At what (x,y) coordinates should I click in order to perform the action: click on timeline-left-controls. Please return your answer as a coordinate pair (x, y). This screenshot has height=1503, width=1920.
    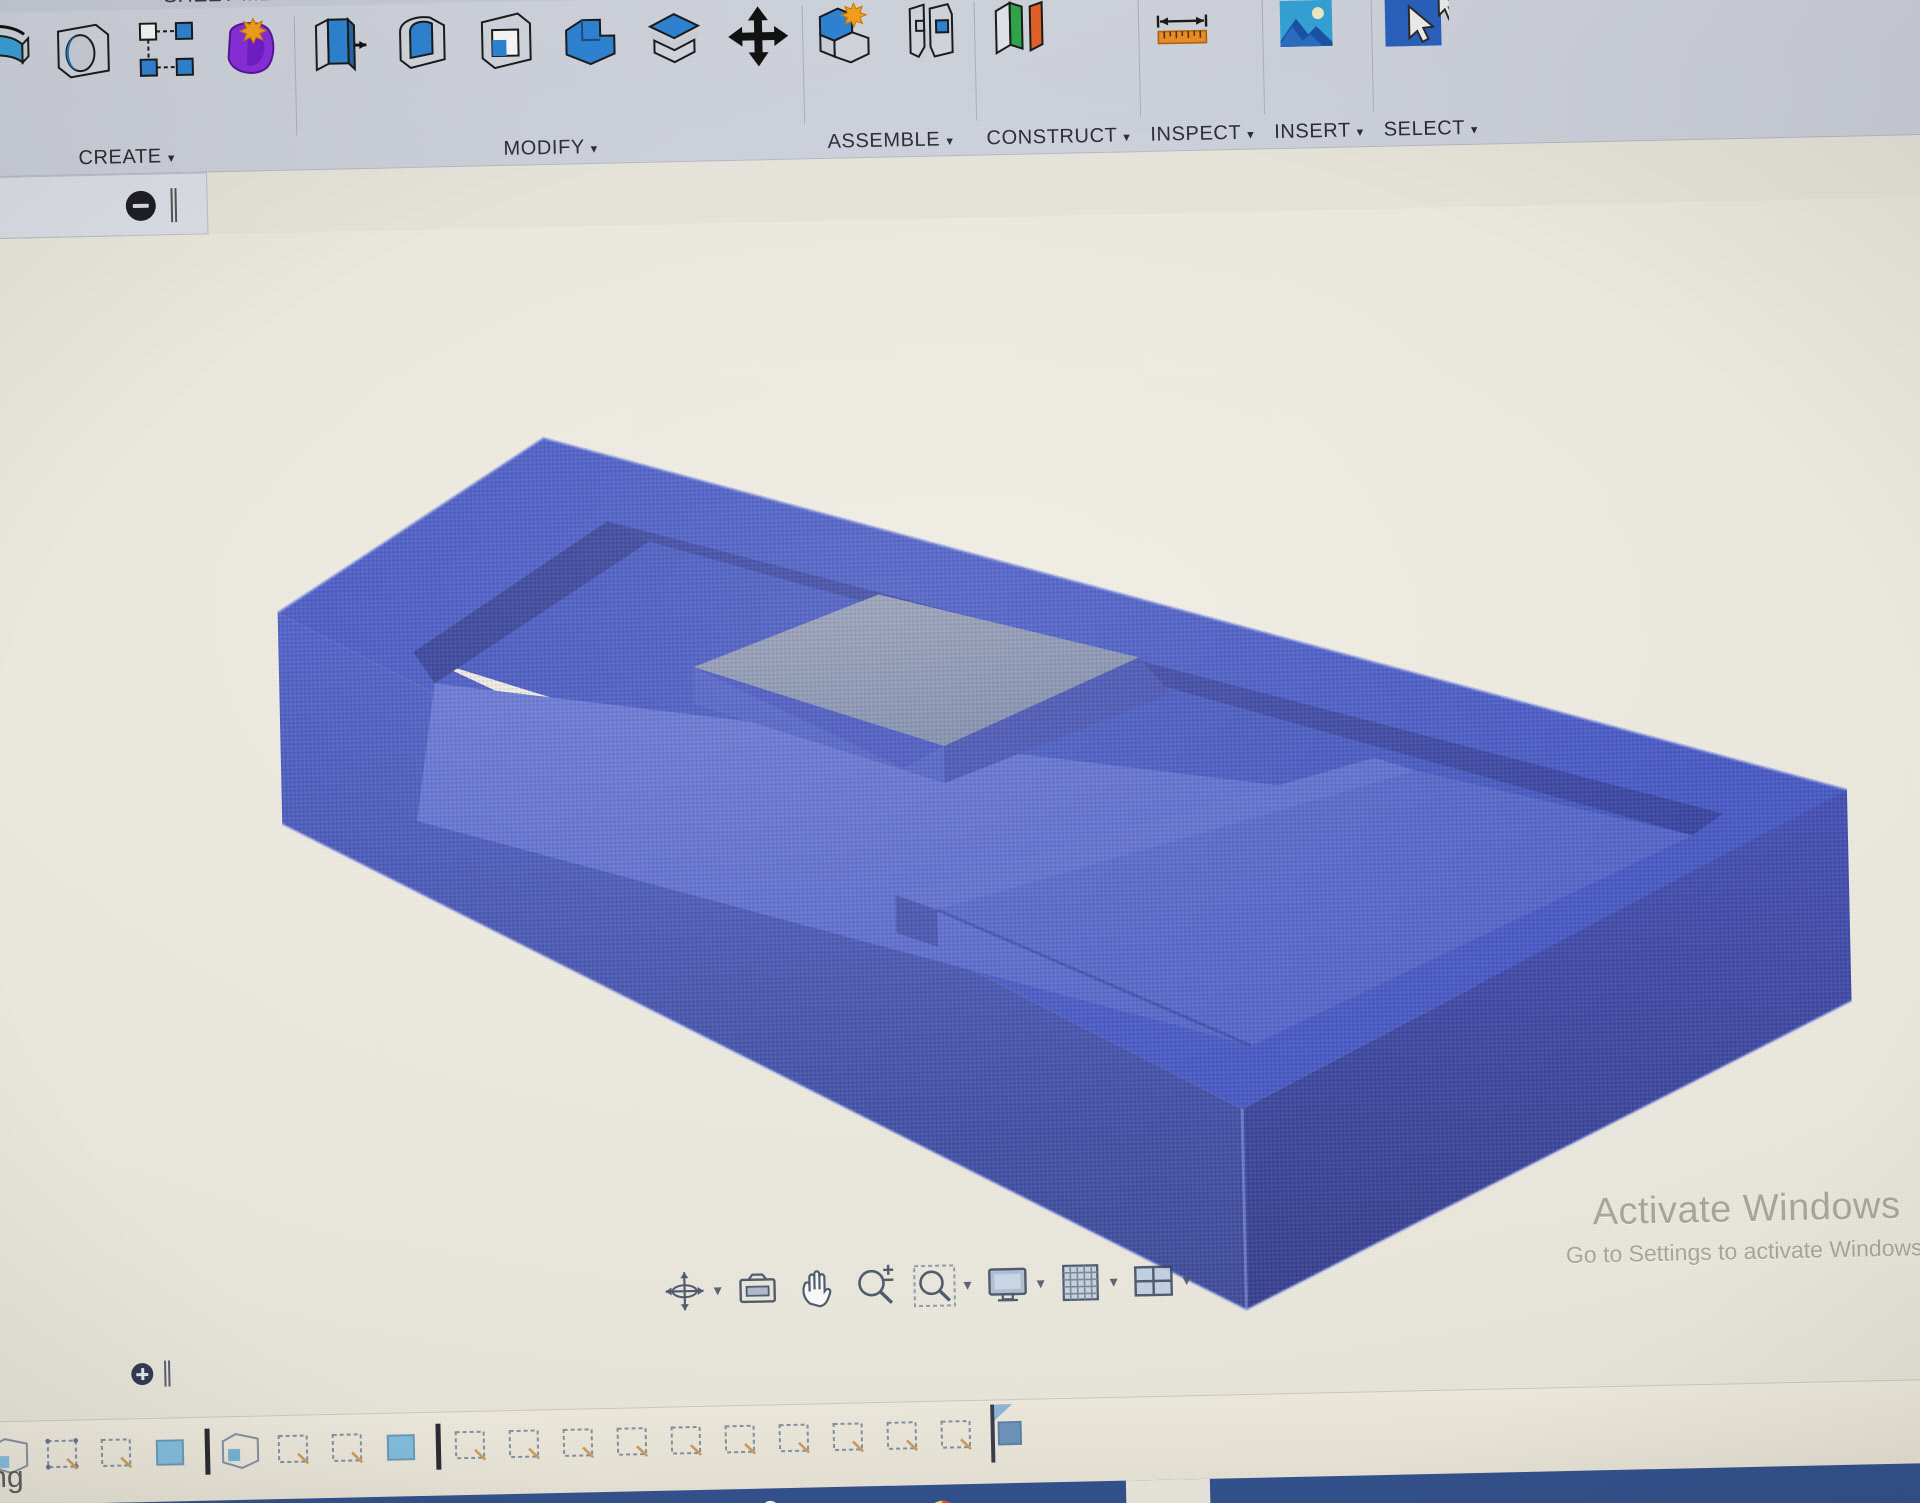
    Looking at the image, I should click on (151, 1373).